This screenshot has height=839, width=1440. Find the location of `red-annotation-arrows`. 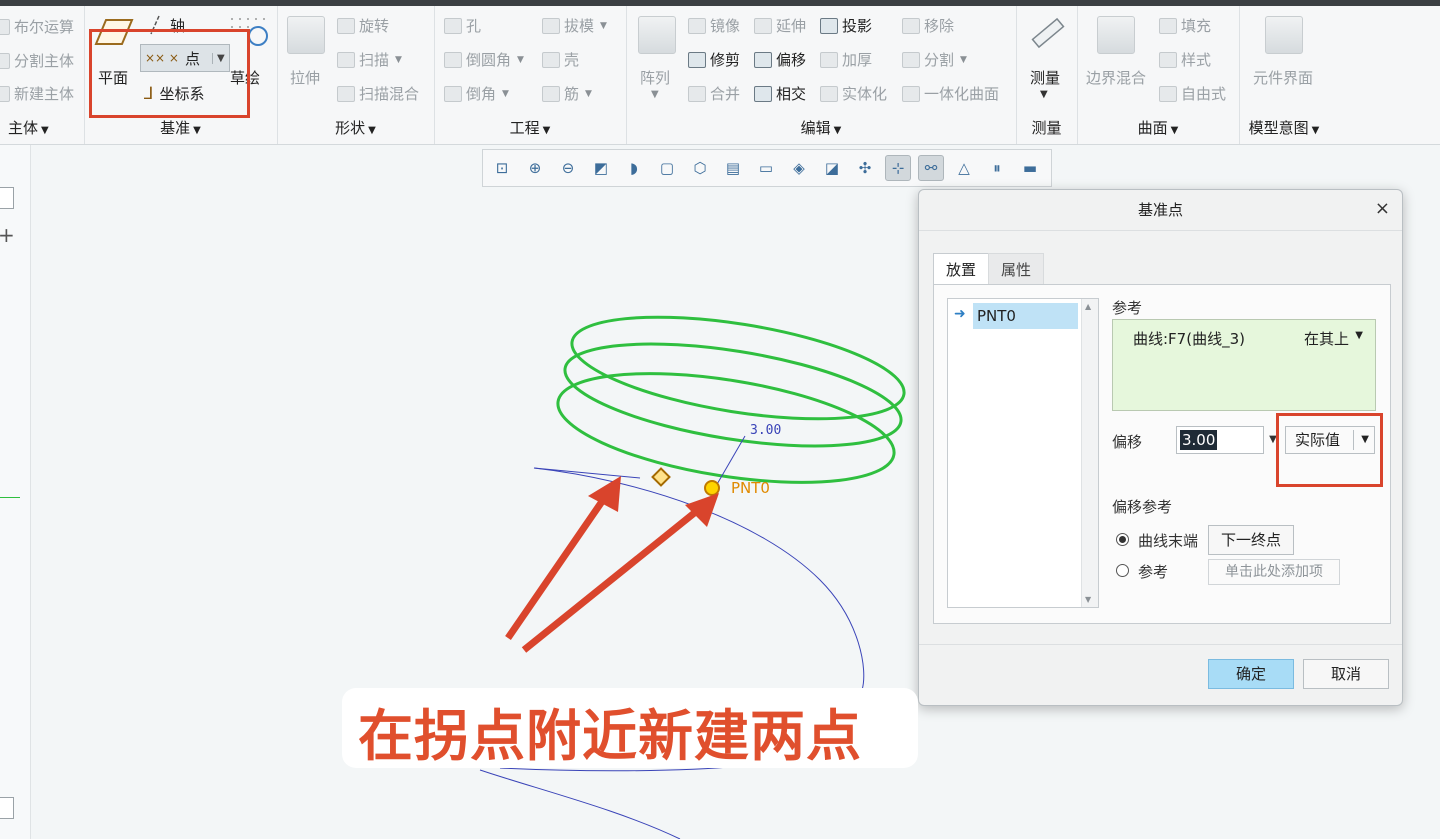

red-annotation-arrows is located at coordinates (612, 564).